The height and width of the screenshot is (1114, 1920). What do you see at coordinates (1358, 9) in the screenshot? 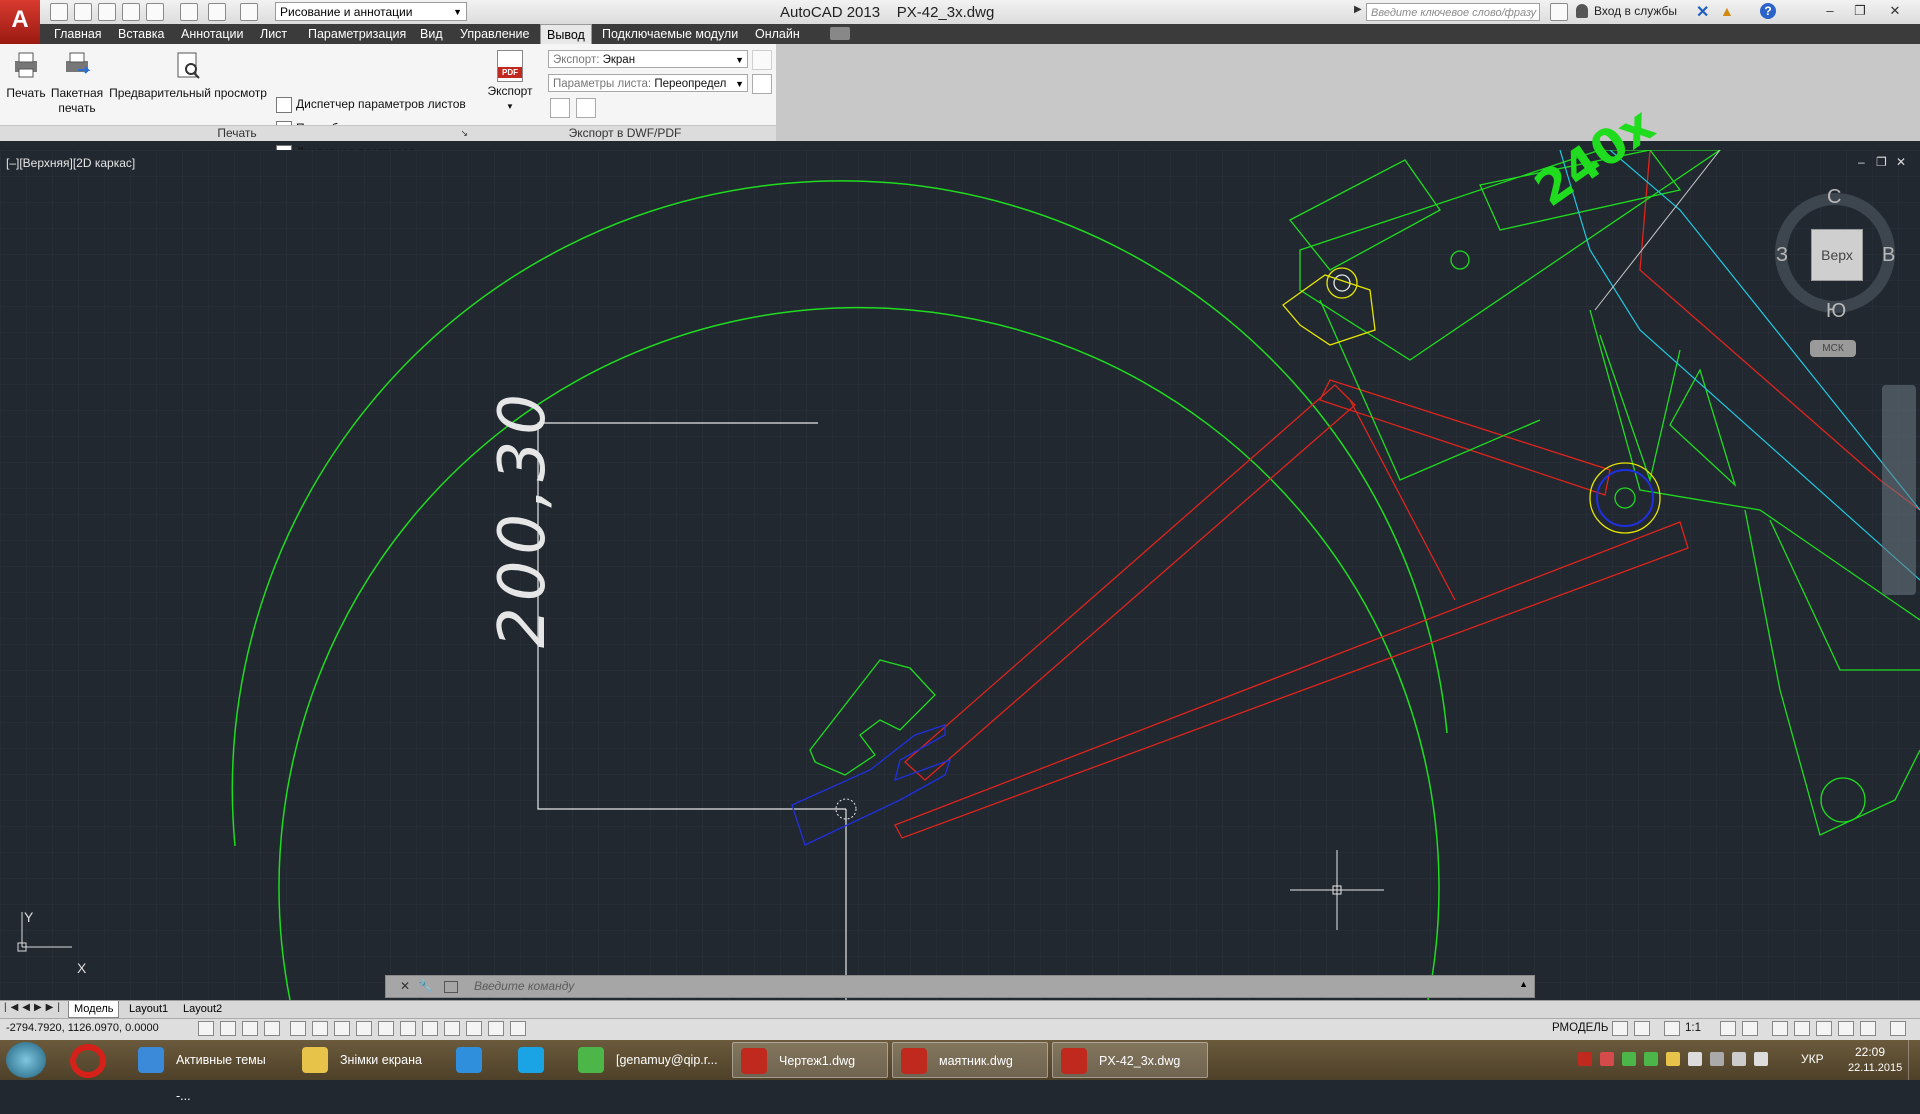
I see `expand-arrow-icon: ▶` at bounding box center [1358, 9].